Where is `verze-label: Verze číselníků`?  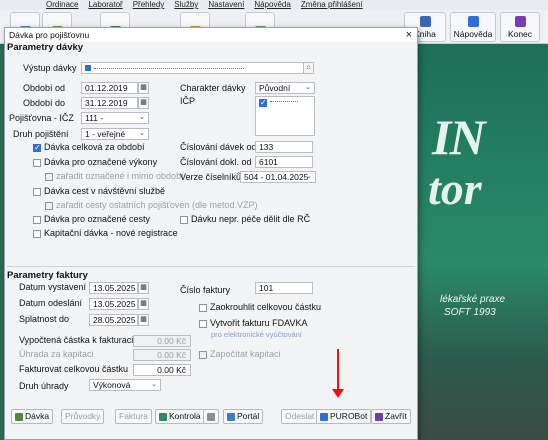 verze-label: Verze číselníků is located at coordinates (211, 177).